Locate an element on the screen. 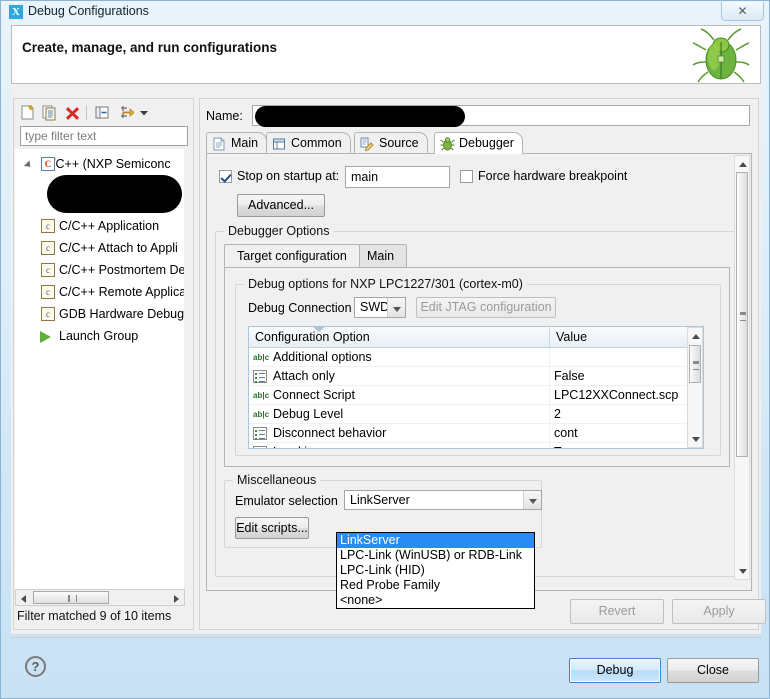 Image resolution: width=770 pixels, height=699 pixels. tree-item-gdb-hardware: c GDB Hardware Debugg is located at coordinates (99, 314).